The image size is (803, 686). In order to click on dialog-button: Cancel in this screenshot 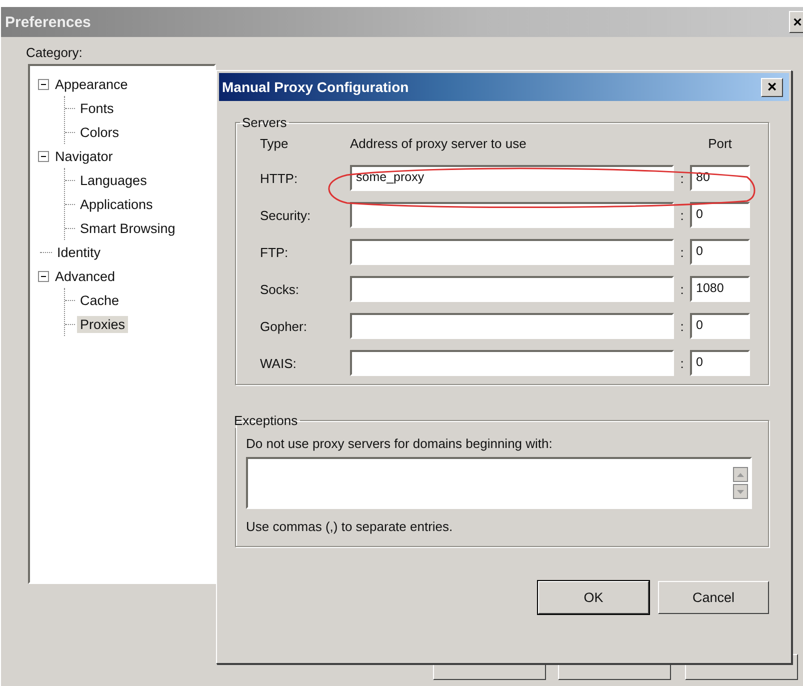, I will do `click(713, 597)`.